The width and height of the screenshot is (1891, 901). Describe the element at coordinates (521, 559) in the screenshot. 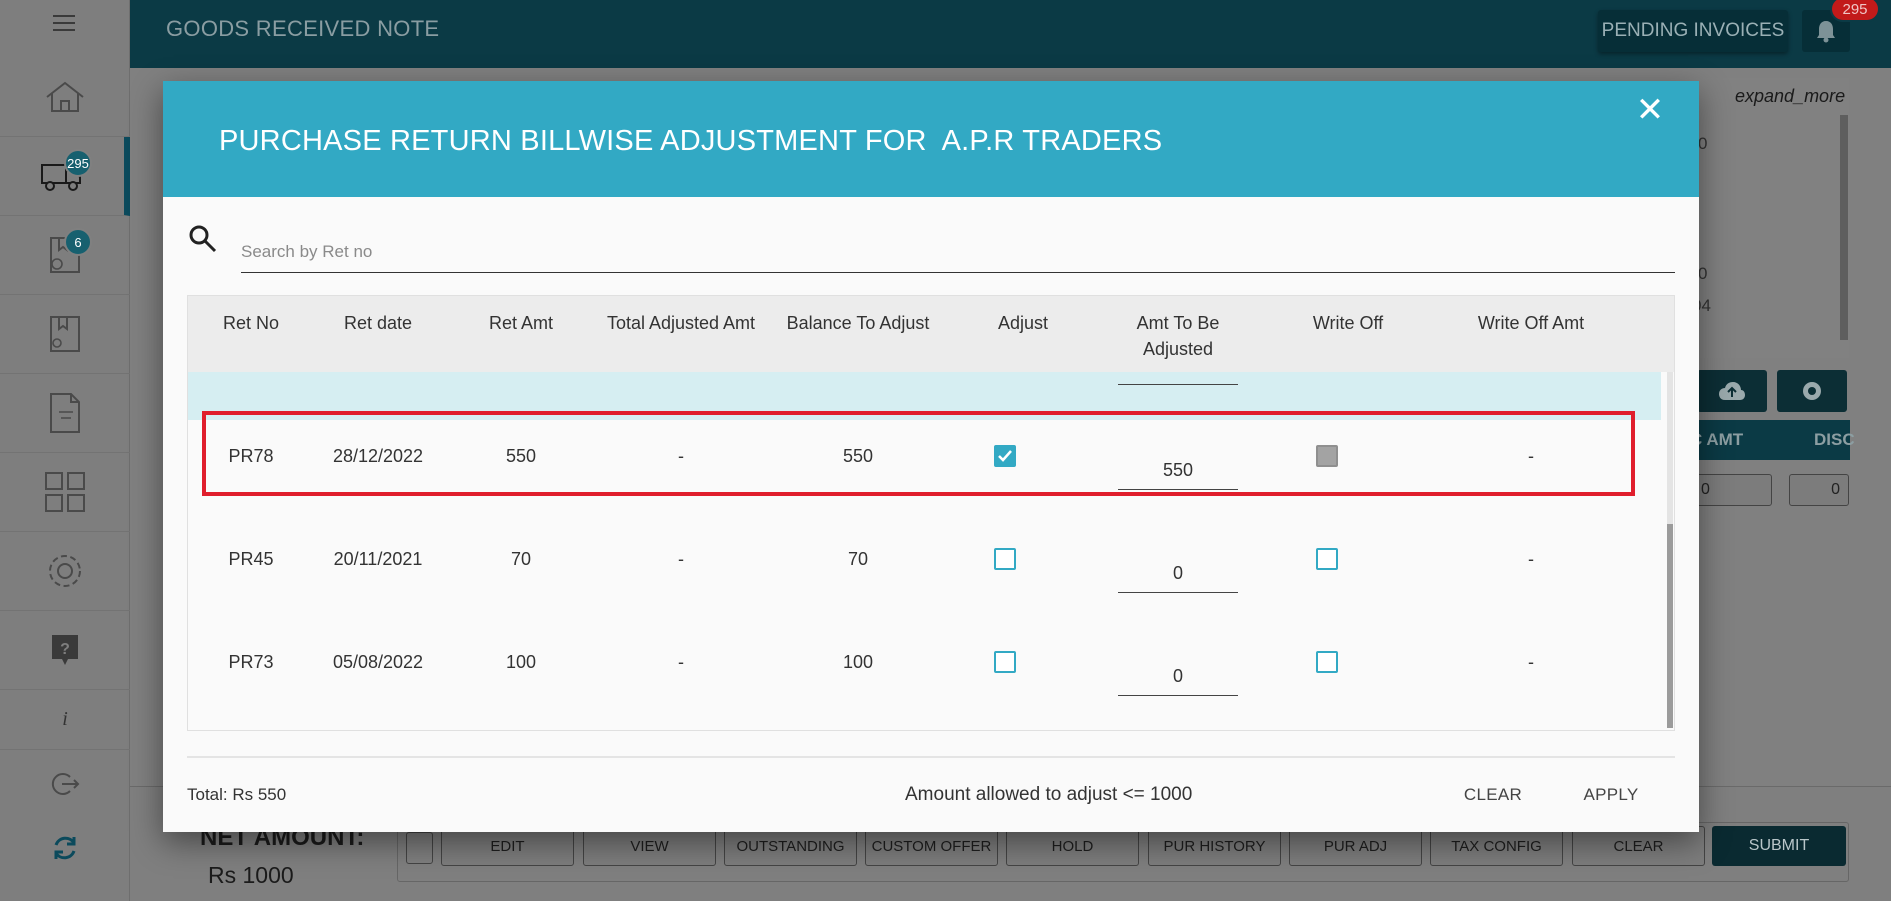

I see `ret-amt: 70` at that location.